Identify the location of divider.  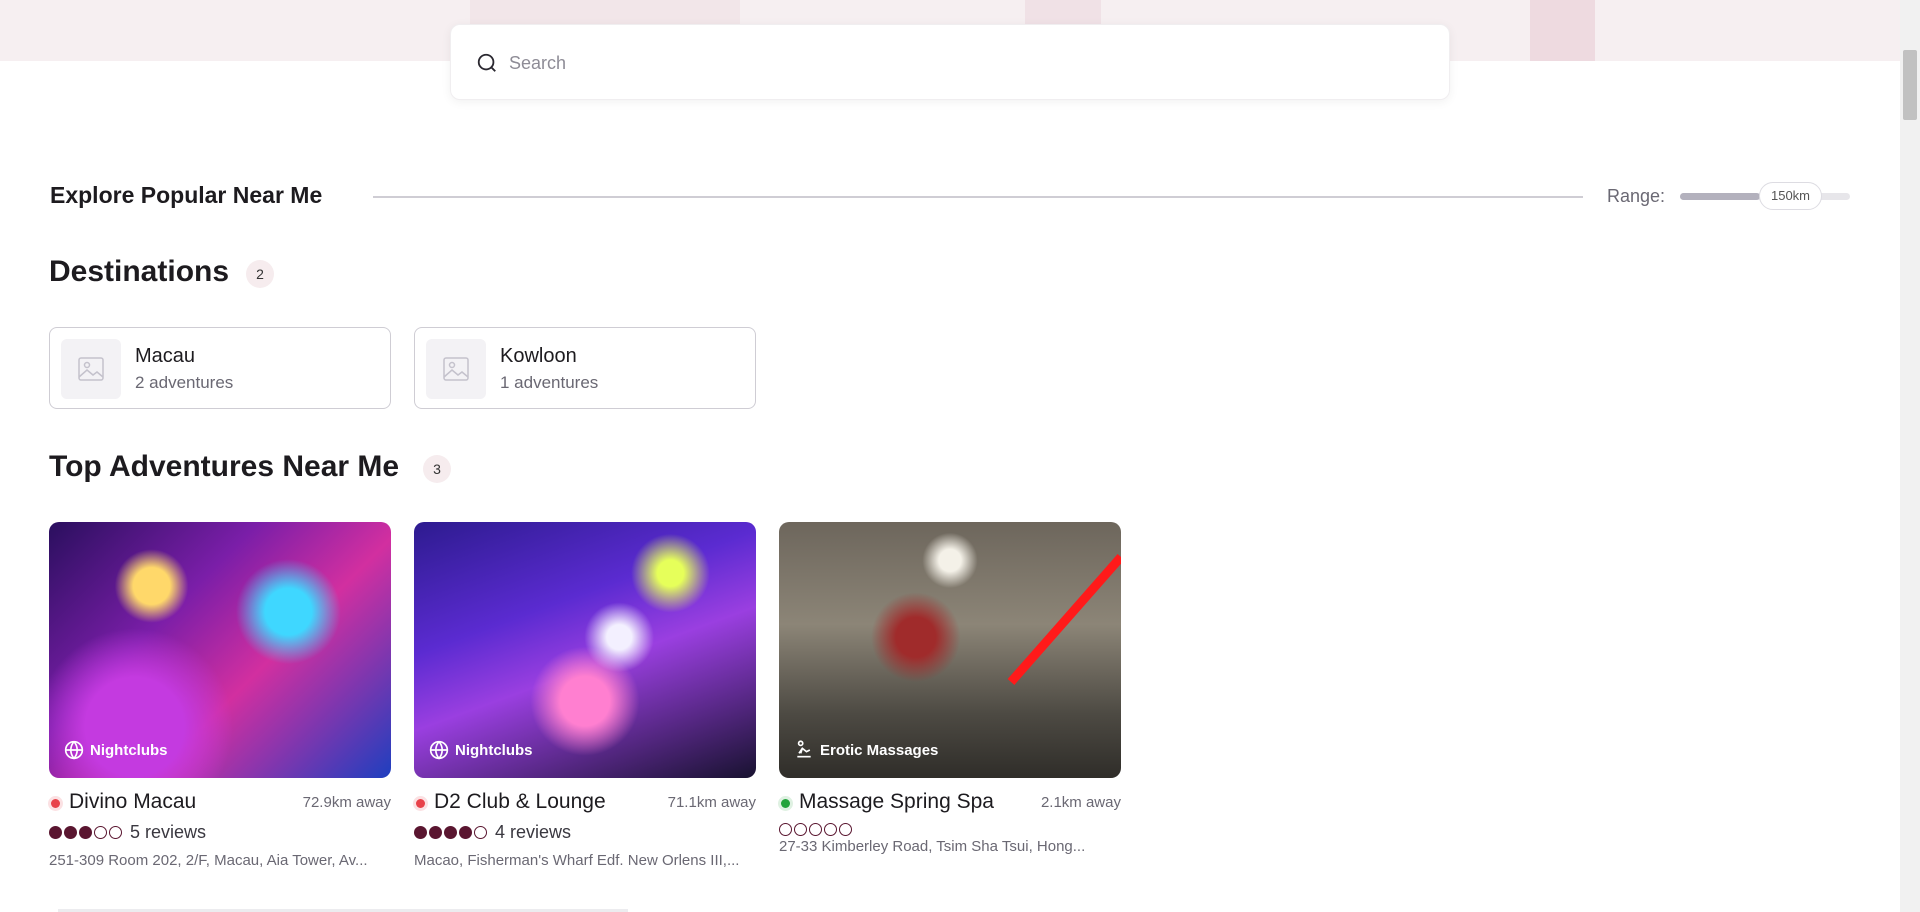
(978, 197).